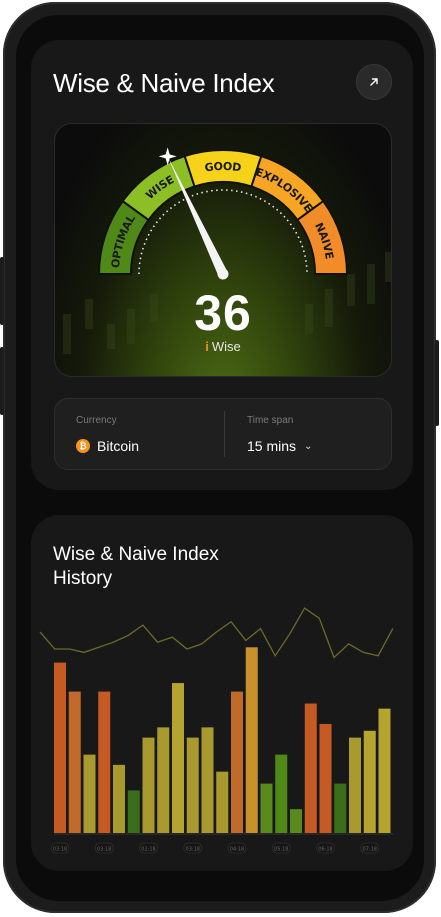  I want to click on x-tick-label: 05:18, so click(281, 850).